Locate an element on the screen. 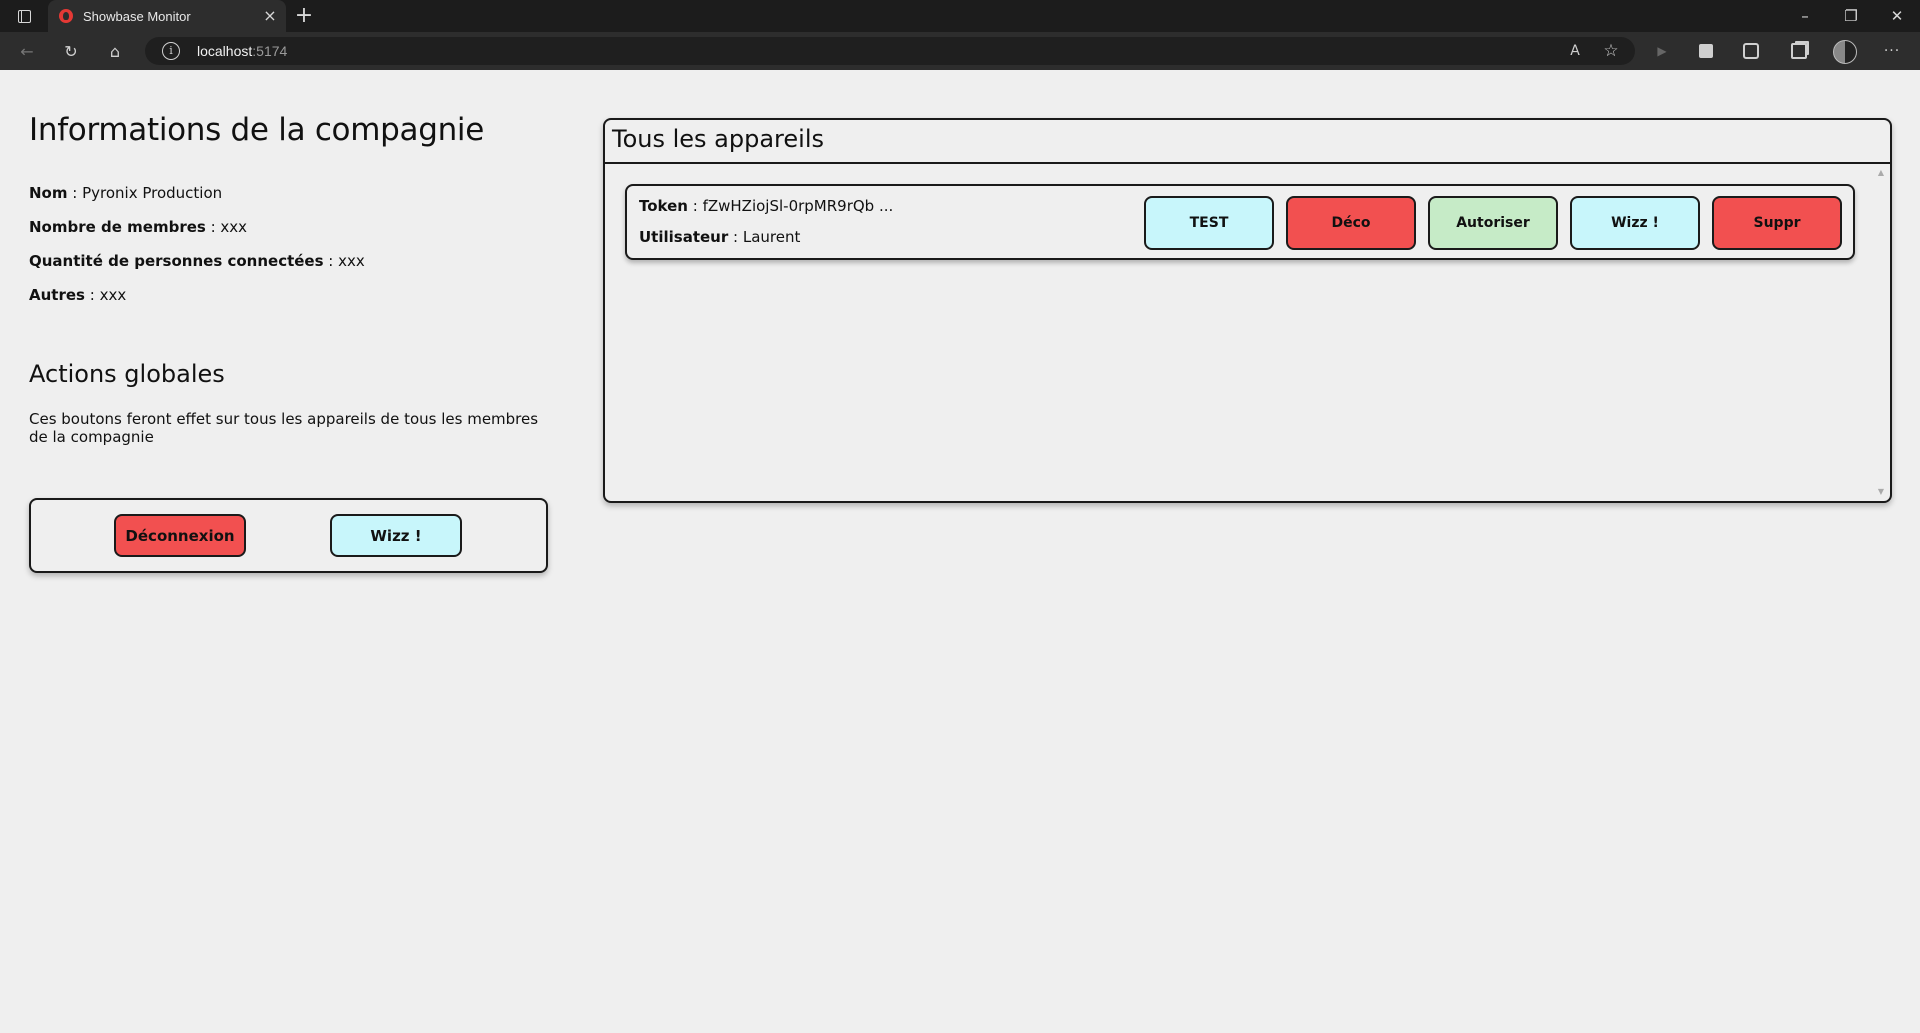  browser-toolbar: ← ↻ ⌂ i localhost:5174 A ☆ ▶ ··· is located at coordinates (960, 51).